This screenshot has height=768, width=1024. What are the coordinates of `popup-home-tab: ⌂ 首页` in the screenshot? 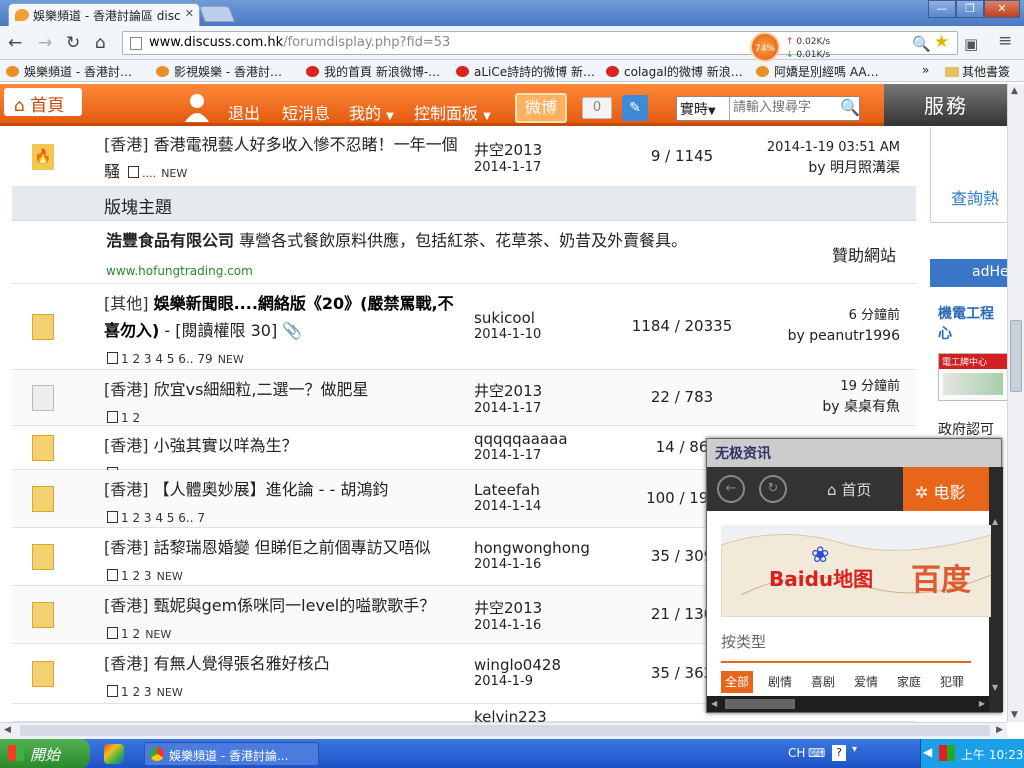 It's located at (849, 489).